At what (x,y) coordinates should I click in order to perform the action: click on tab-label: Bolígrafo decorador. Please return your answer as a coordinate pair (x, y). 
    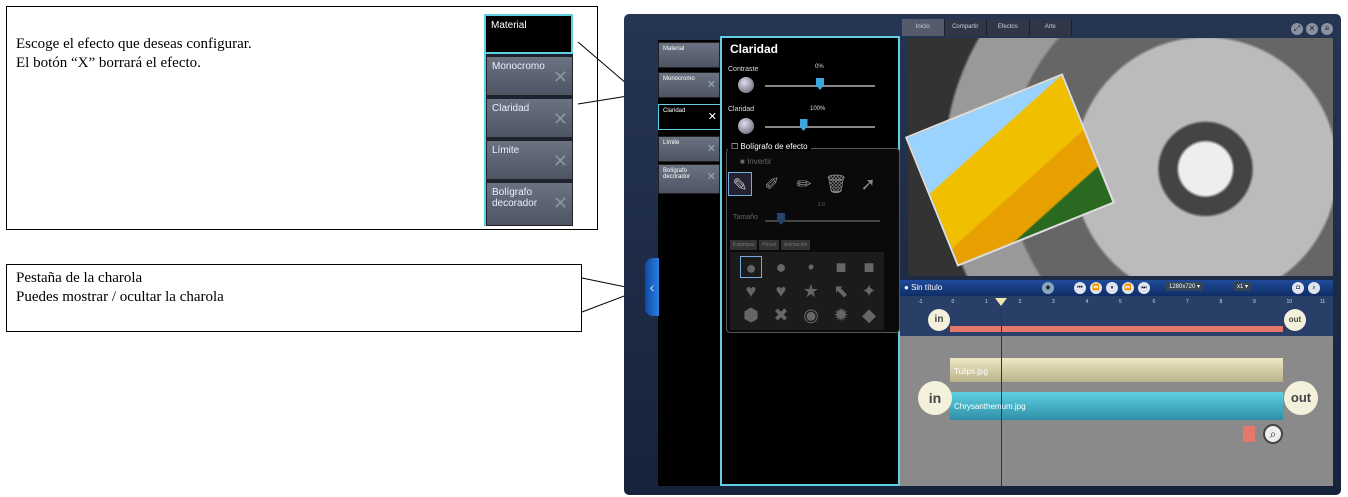
    Looking at the image, I should click on (677, 174).